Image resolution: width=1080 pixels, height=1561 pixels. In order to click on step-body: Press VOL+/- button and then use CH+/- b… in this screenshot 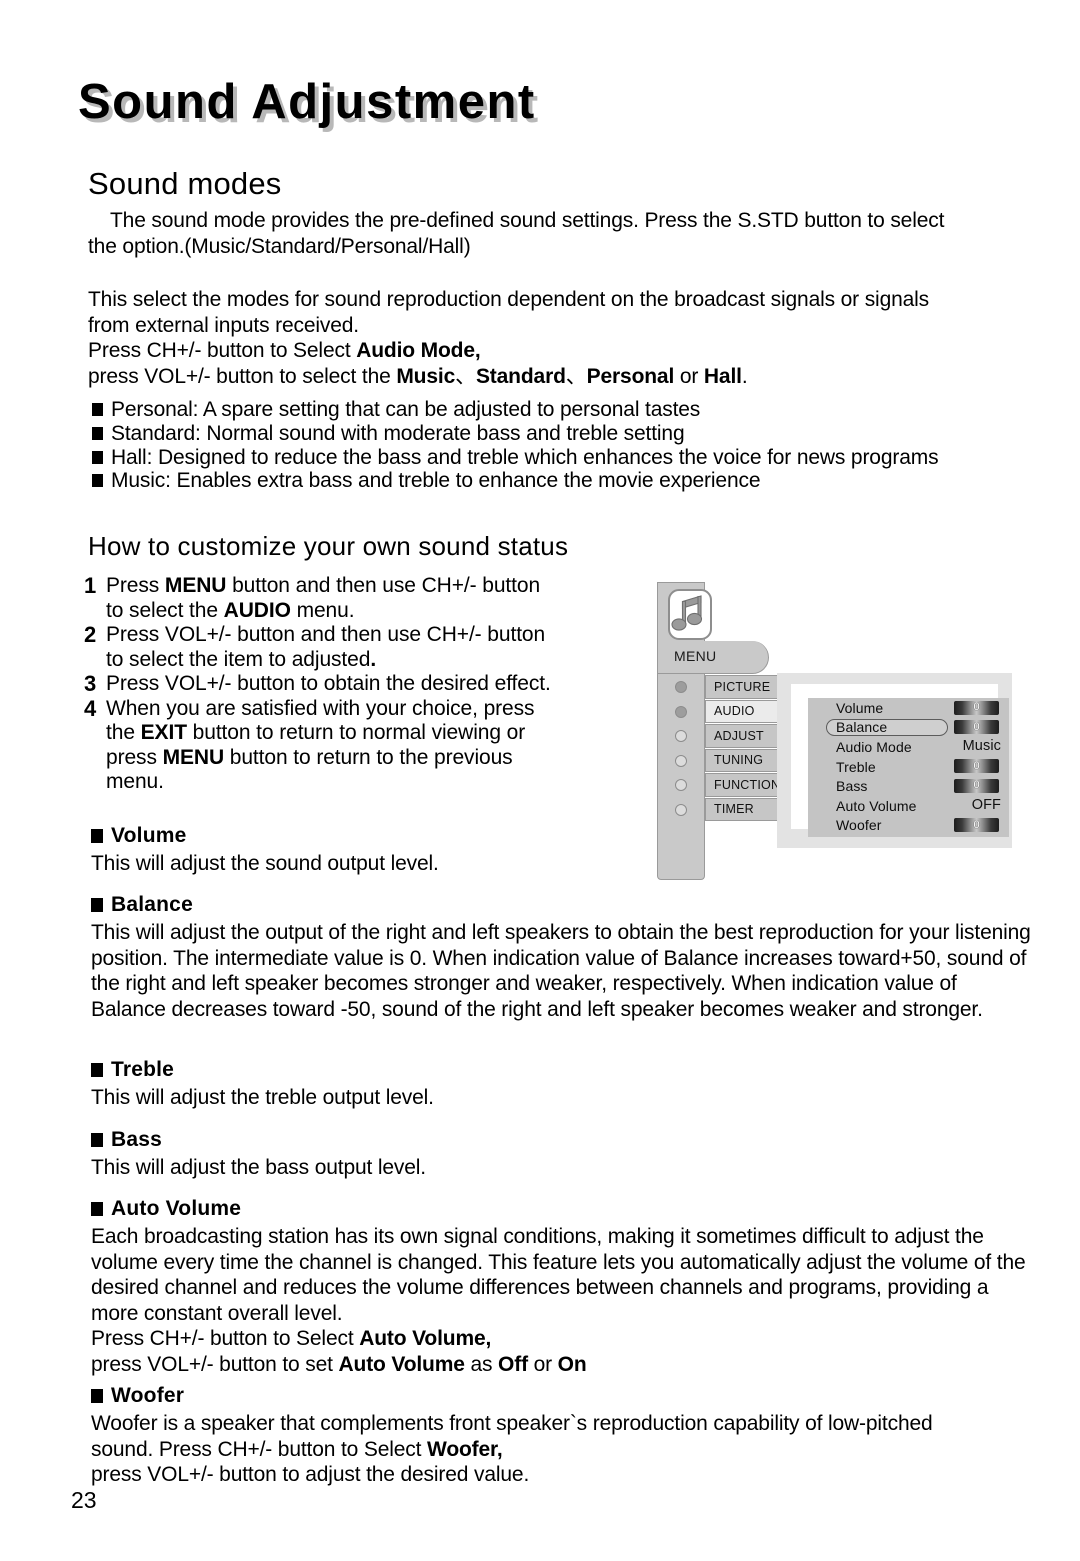, I will do `click(365, 647)`.